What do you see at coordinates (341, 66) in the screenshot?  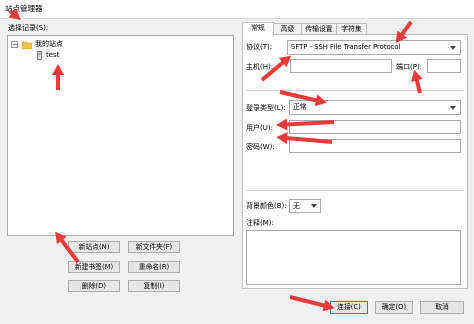 I see `host-input` at bounding box center [341, 66].